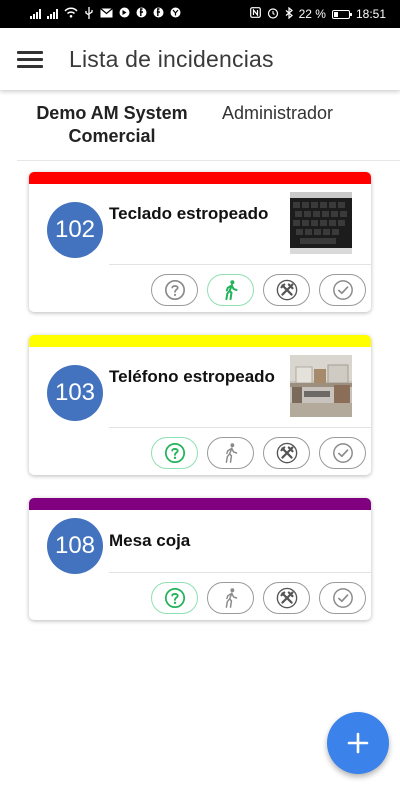 The height and width of the screenshot is (800, 400). I want to click on wifi-icon, so click(71, 14).